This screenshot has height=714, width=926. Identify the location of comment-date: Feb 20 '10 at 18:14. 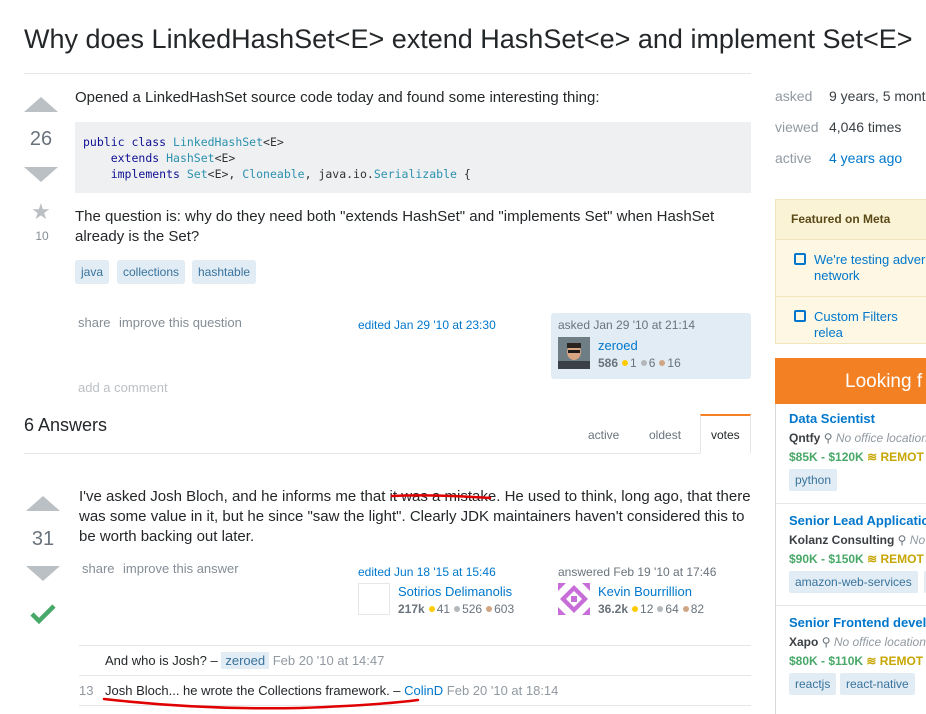
(501, 690).